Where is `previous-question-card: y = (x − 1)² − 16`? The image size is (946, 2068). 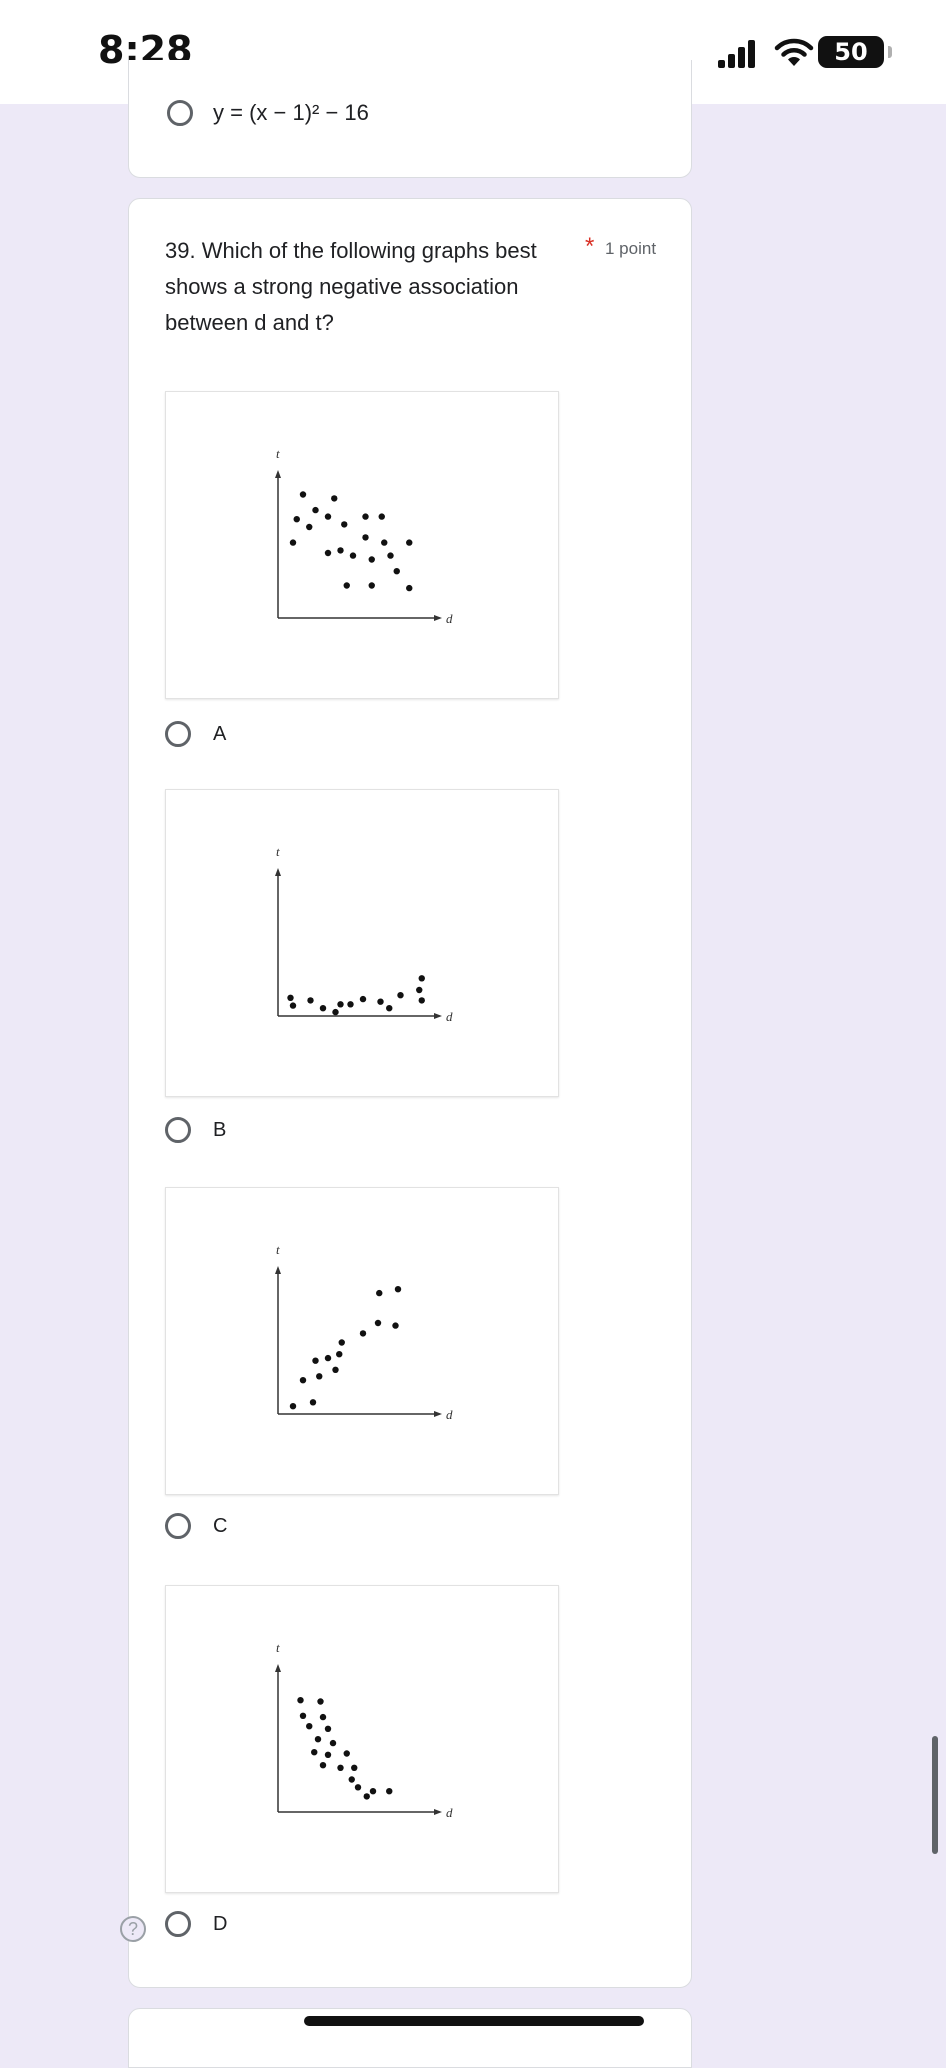
previous-question-card: y = (x − 1)² − 16 is located at coordinates (410, 119).